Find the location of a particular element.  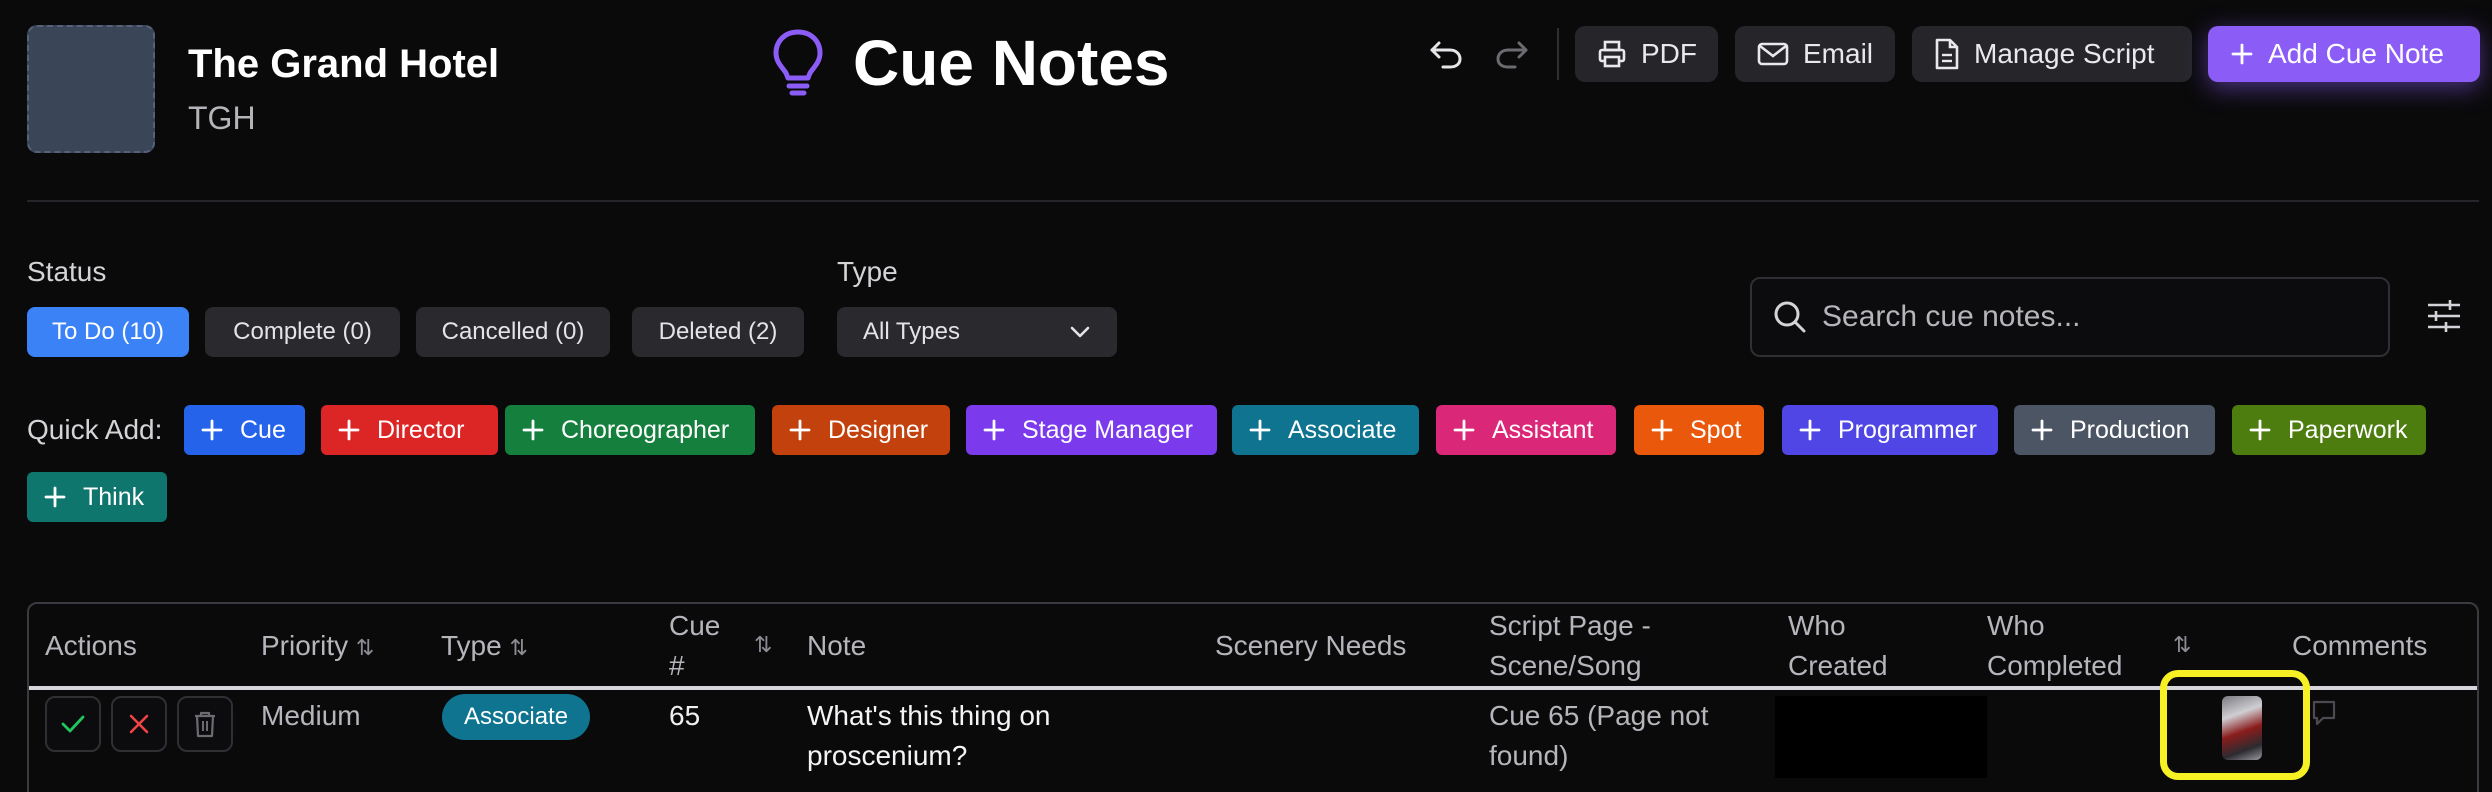

page-title: Cue Notes is located at coordinates (1011, 63).